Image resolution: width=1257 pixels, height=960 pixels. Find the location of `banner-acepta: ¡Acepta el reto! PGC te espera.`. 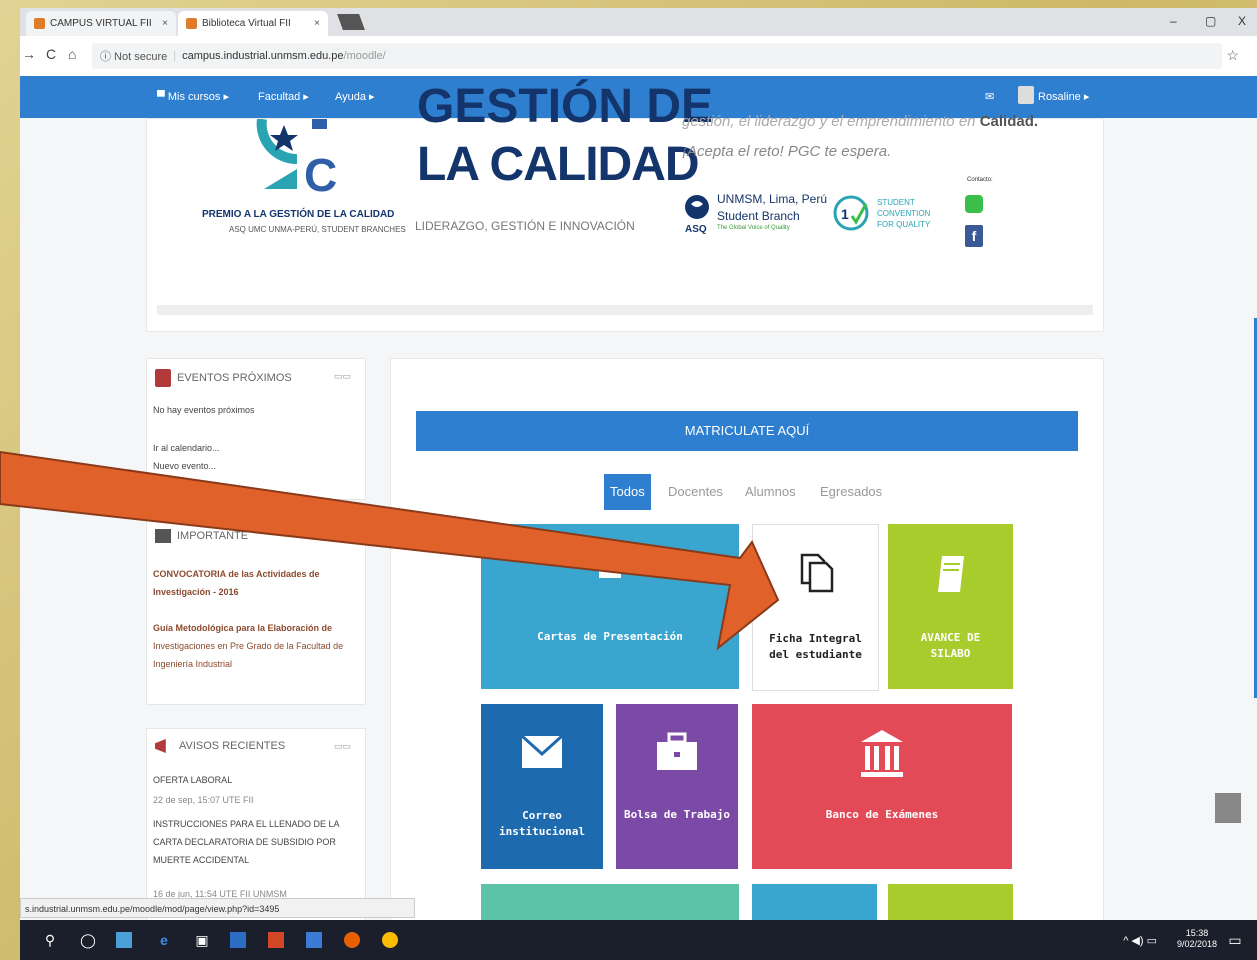

banner-acepta: ¡Acepta el reto! PGC te espera. is located at coordinates (787, 151).